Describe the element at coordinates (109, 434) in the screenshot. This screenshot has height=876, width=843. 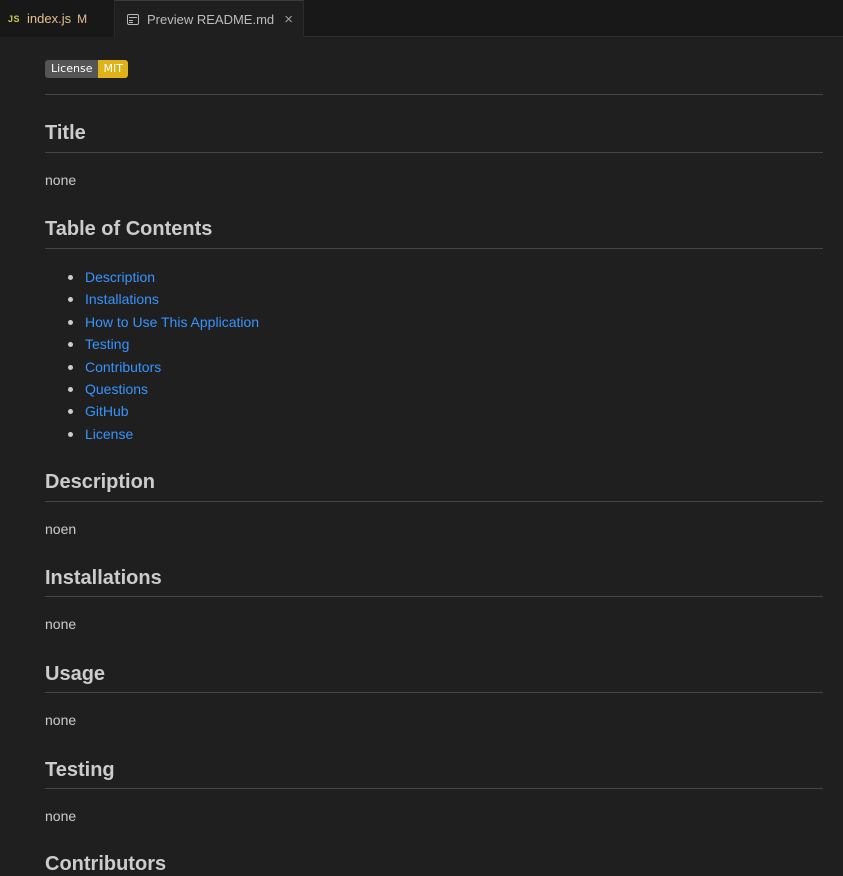
I see `toc-link-license: License` at that location.